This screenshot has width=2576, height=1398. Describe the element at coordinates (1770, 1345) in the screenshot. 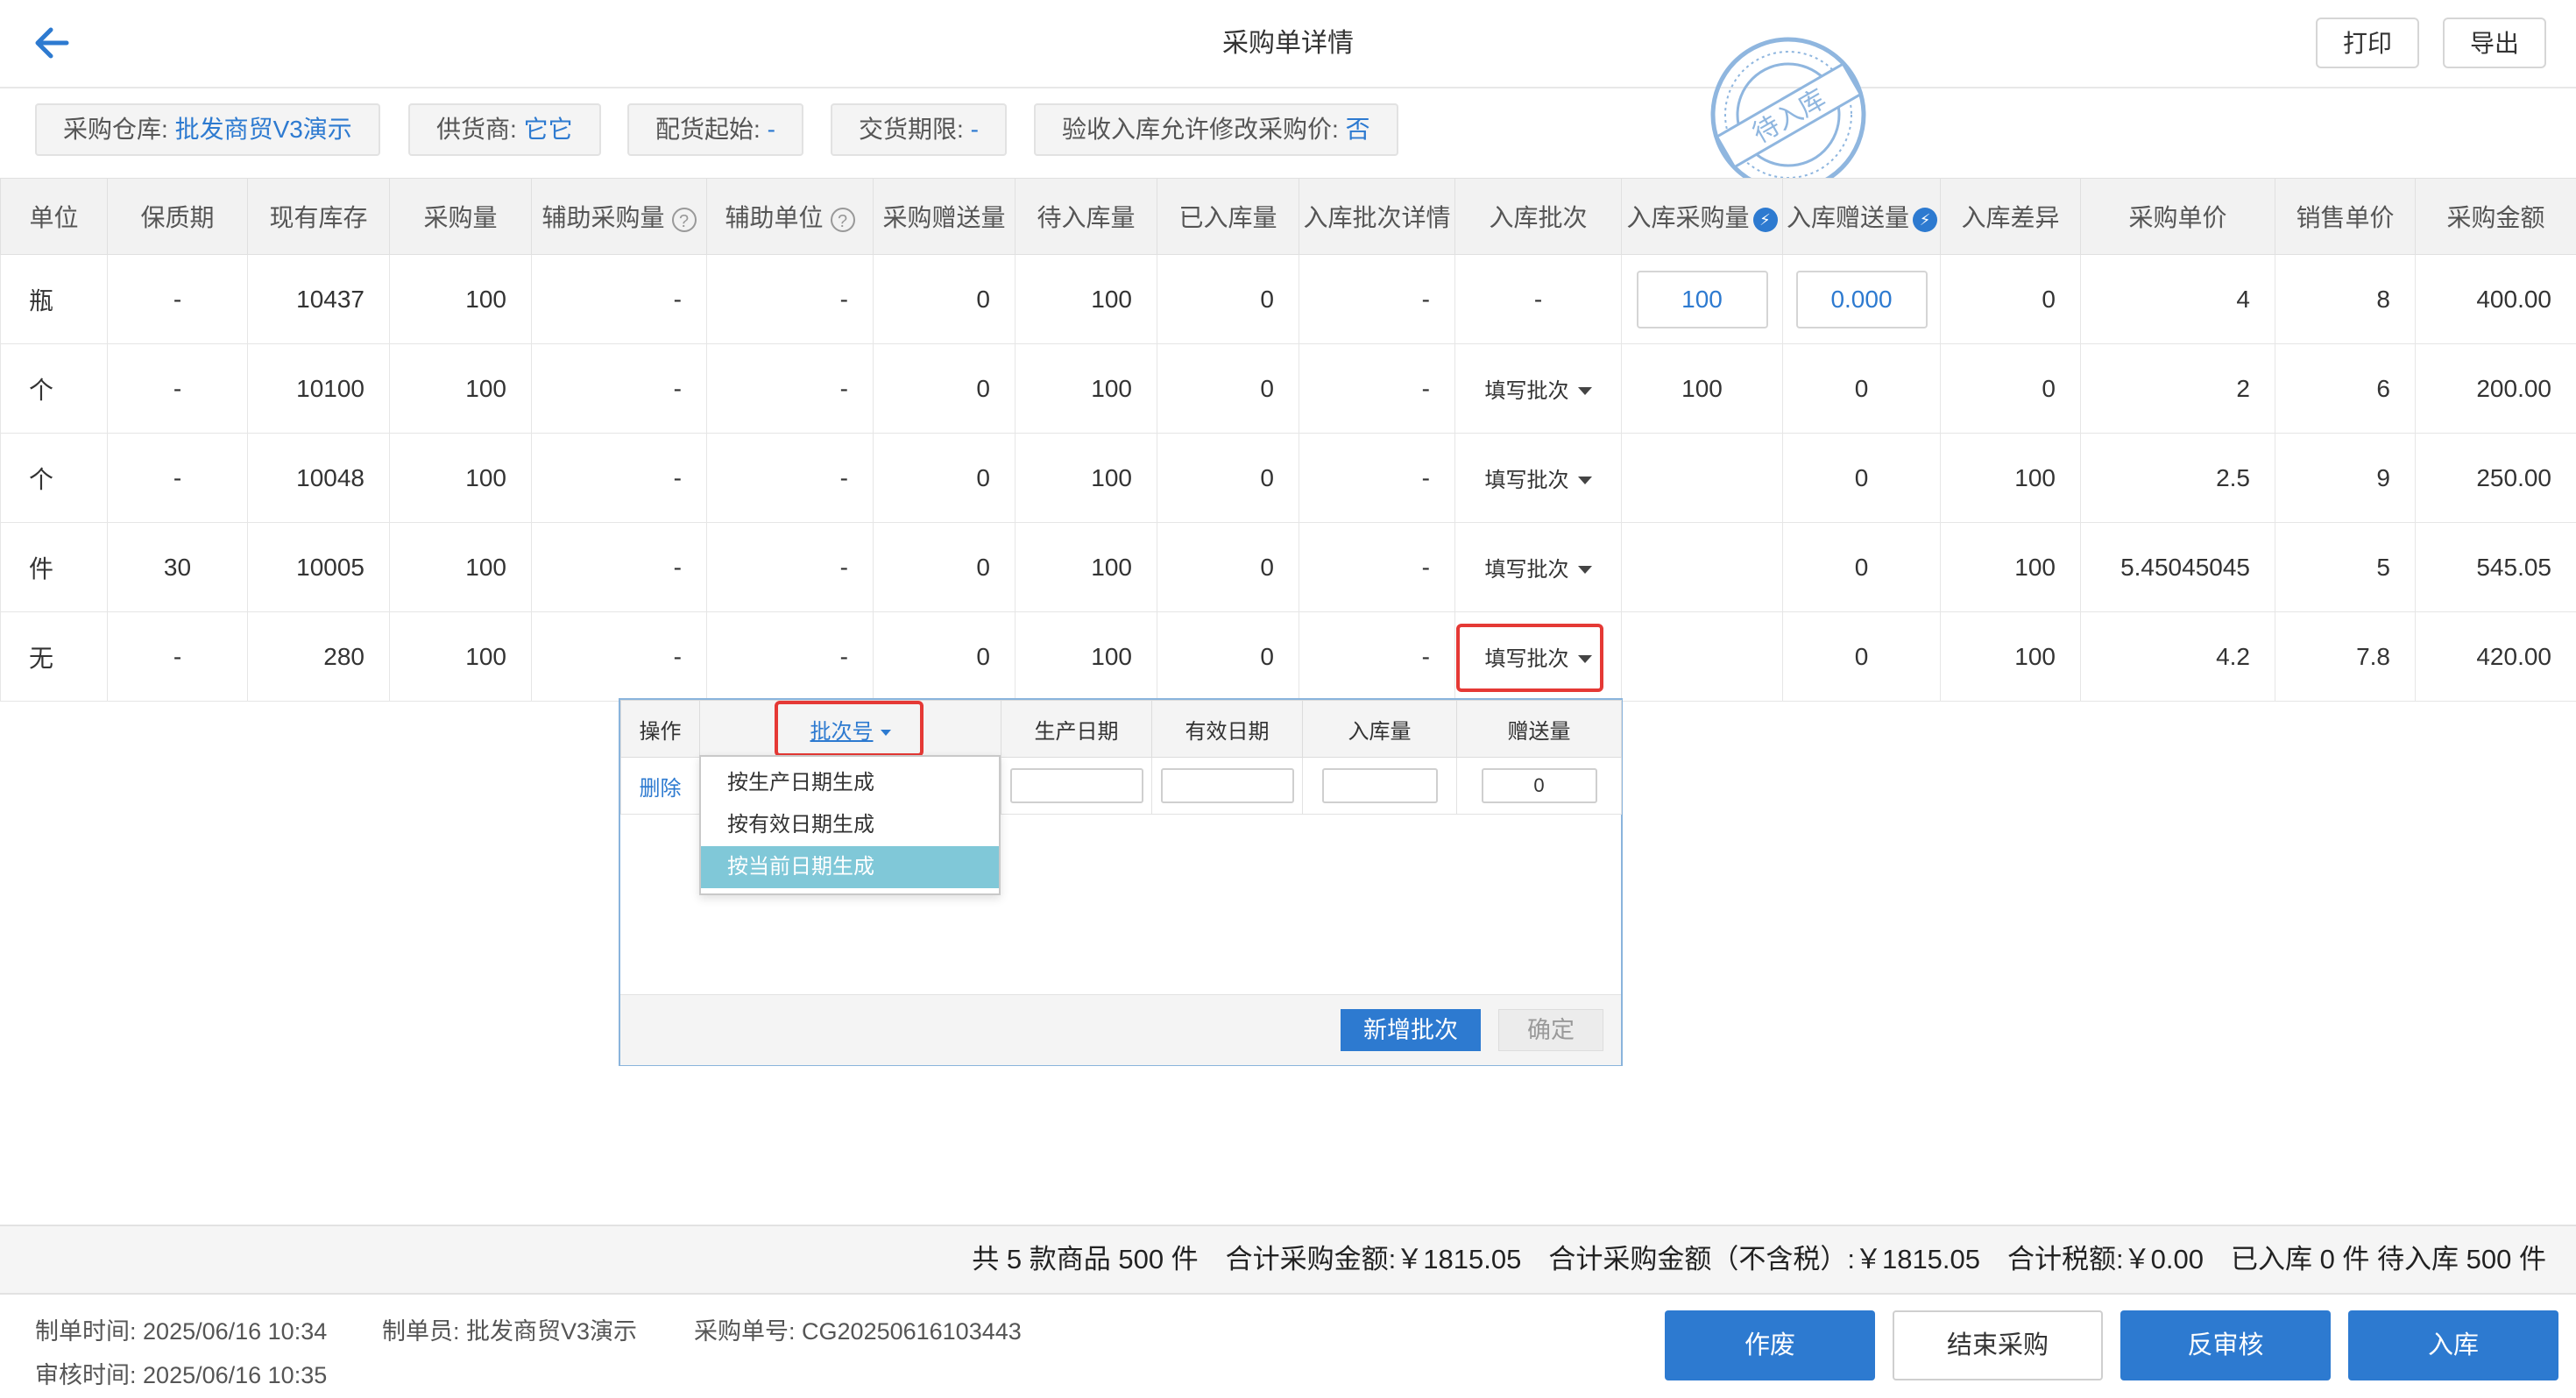

I see `void-button: 作废` at that location.